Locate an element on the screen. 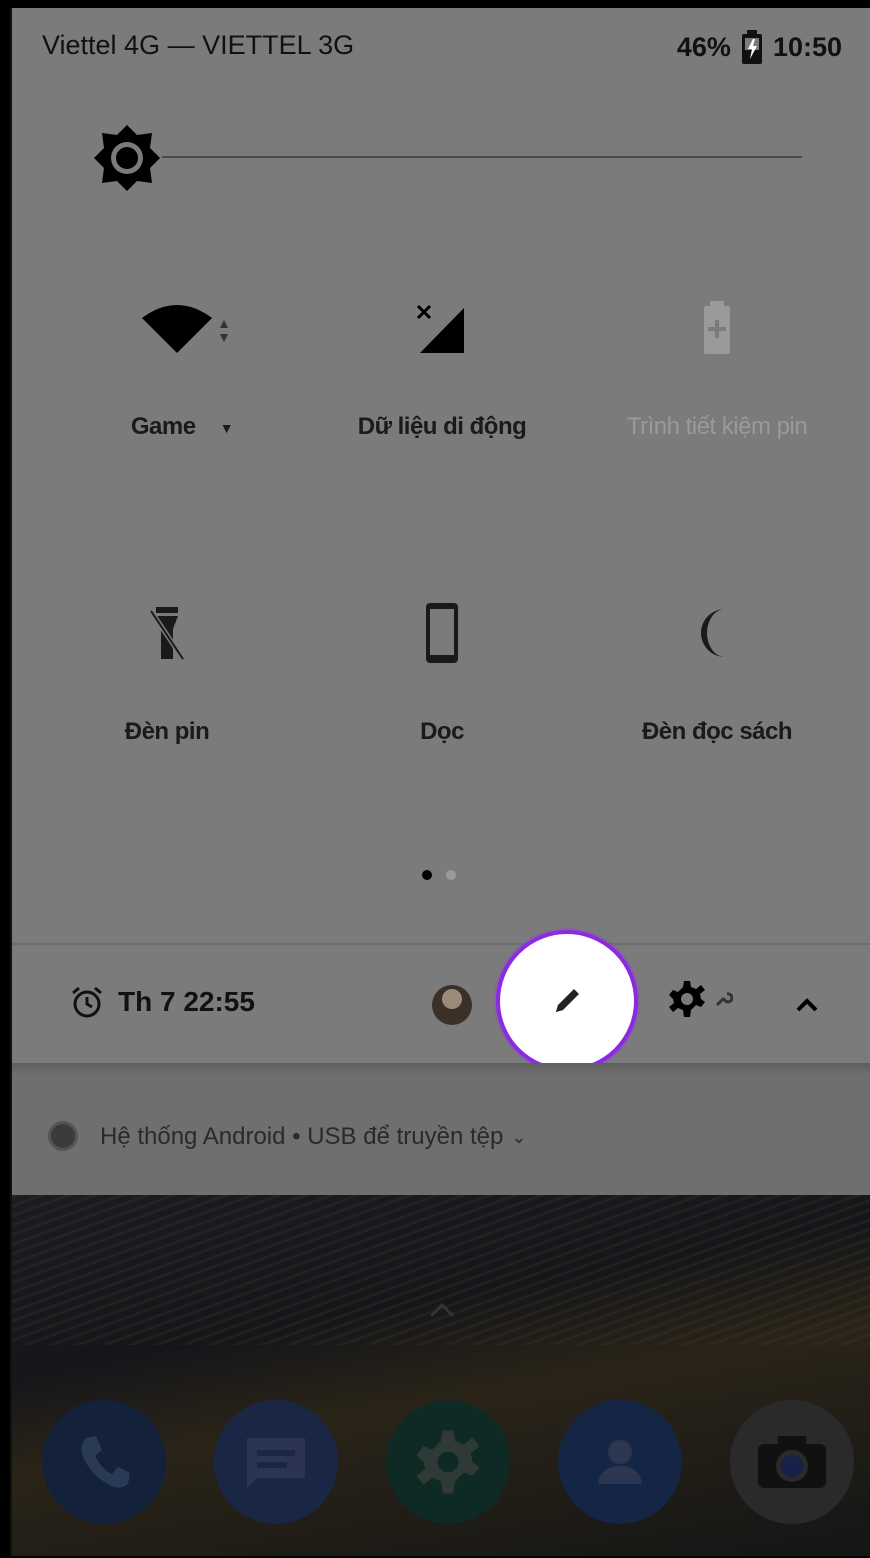 The image size is (870, 1558). dock-camera is located at coordinates (792, 1462).